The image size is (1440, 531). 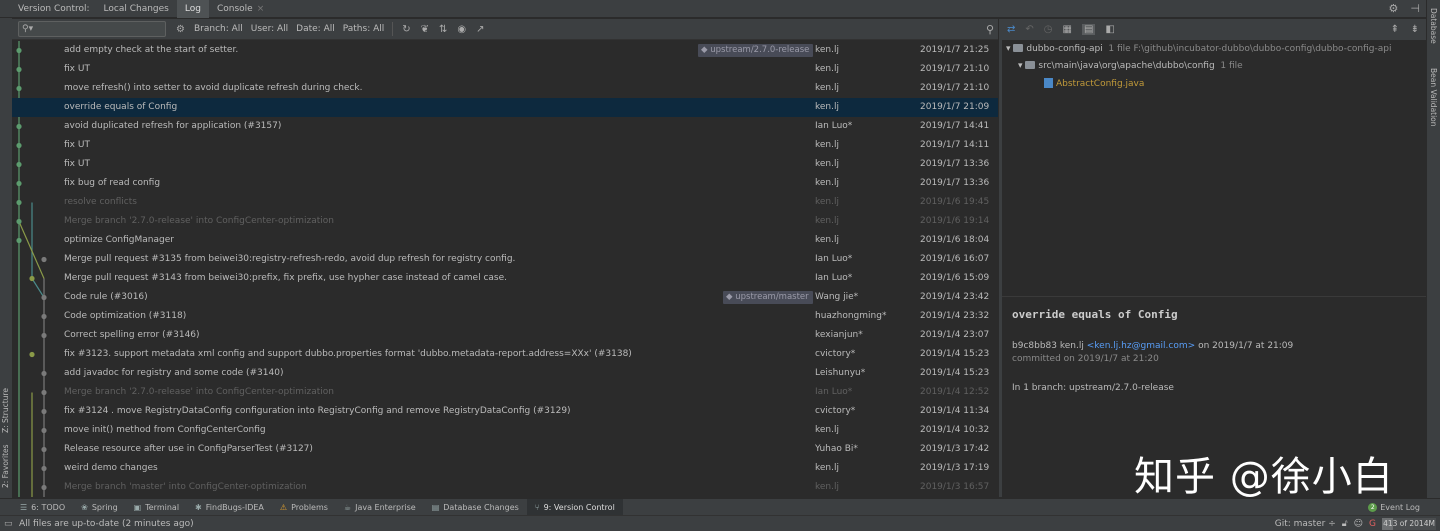 I want to click on cherry-pick-icon: ❦, so click(x=425, y=29).